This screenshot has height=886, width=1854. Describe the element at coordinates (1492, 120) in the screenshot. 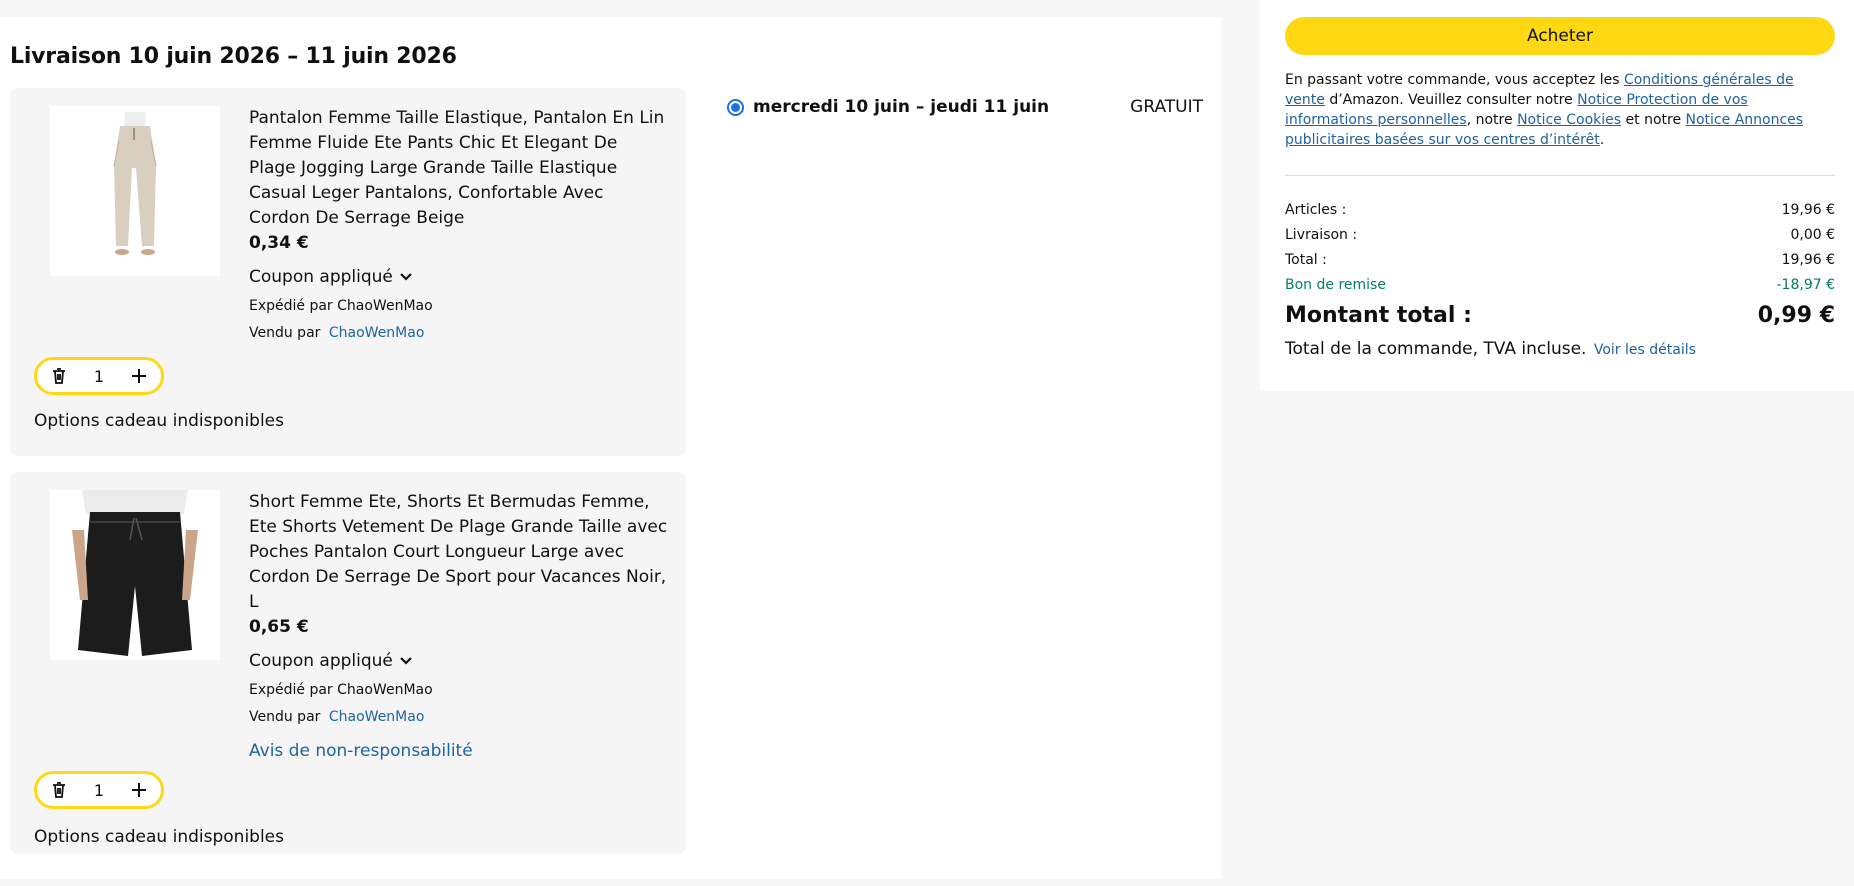

I see `legal-text: , notre` at that location.